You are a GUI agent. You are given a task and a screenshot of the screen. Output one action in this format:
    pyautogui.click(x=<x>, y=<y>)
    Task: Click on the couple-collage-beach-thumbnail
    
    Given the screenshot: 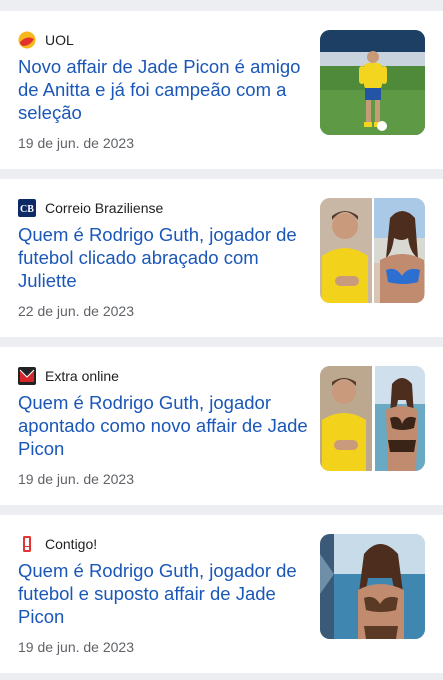 What is the action you would take?
    pyautogui.click(x=372, y=418)
    